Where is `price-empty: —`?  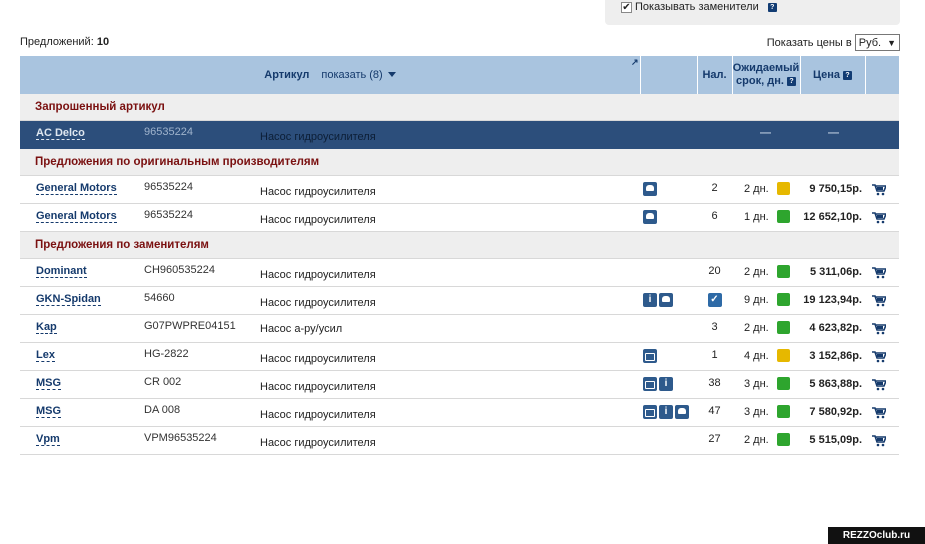 price-empty: — is located at coordinates (833, 133).